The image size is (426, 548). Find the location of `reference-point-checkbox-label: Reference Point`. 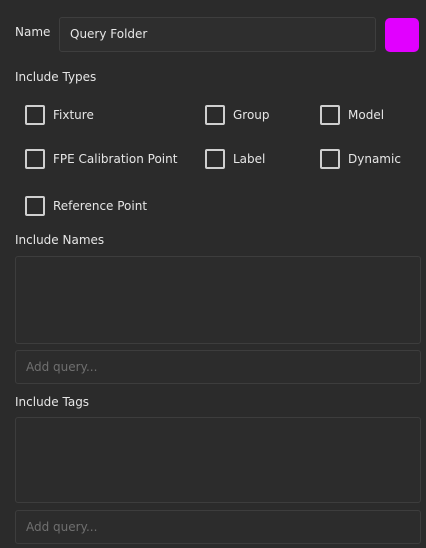

reference-point-checkbox-label: Reference Point is located at coordinates (100, 206).